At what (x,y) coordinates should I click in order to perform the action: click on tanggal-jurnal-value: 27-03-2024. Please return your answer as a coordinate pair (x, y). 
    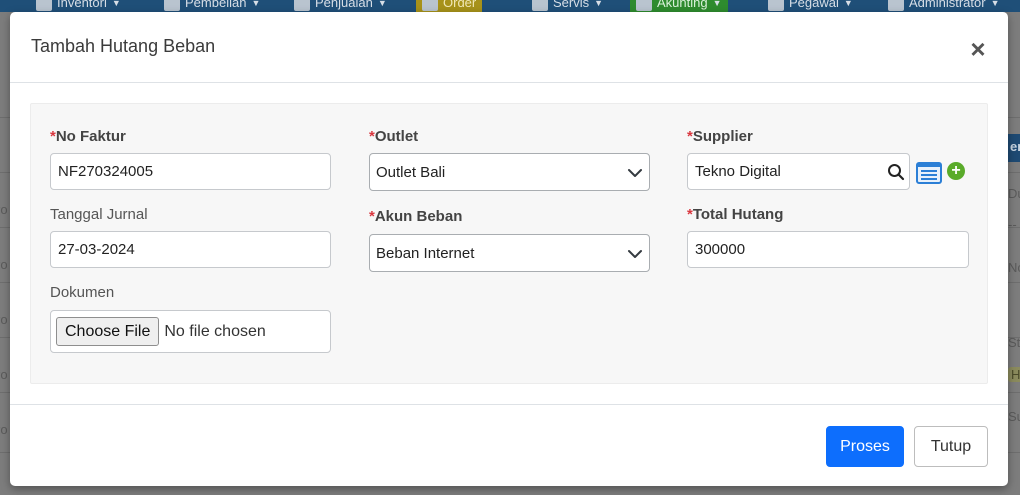
    Looking at the image, I should click on (96, 249).